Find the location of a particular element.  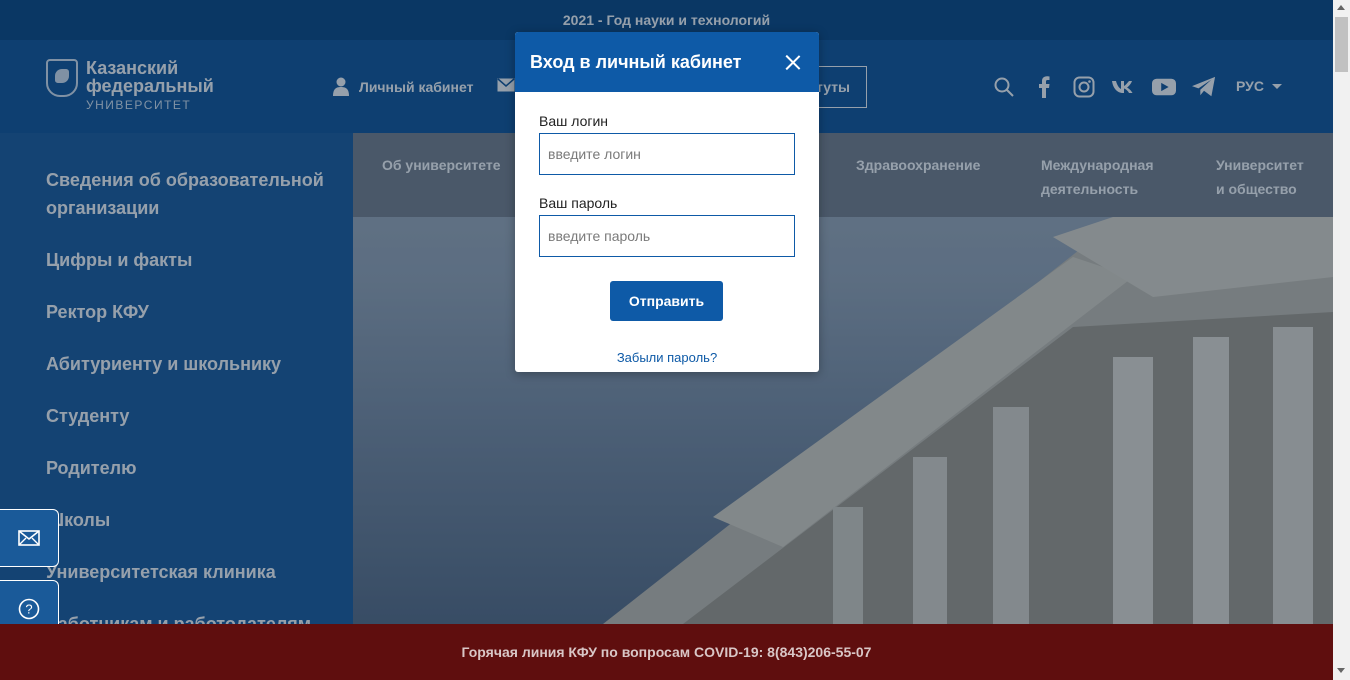

language-label: РУС is located at coordinates (1250, 86).